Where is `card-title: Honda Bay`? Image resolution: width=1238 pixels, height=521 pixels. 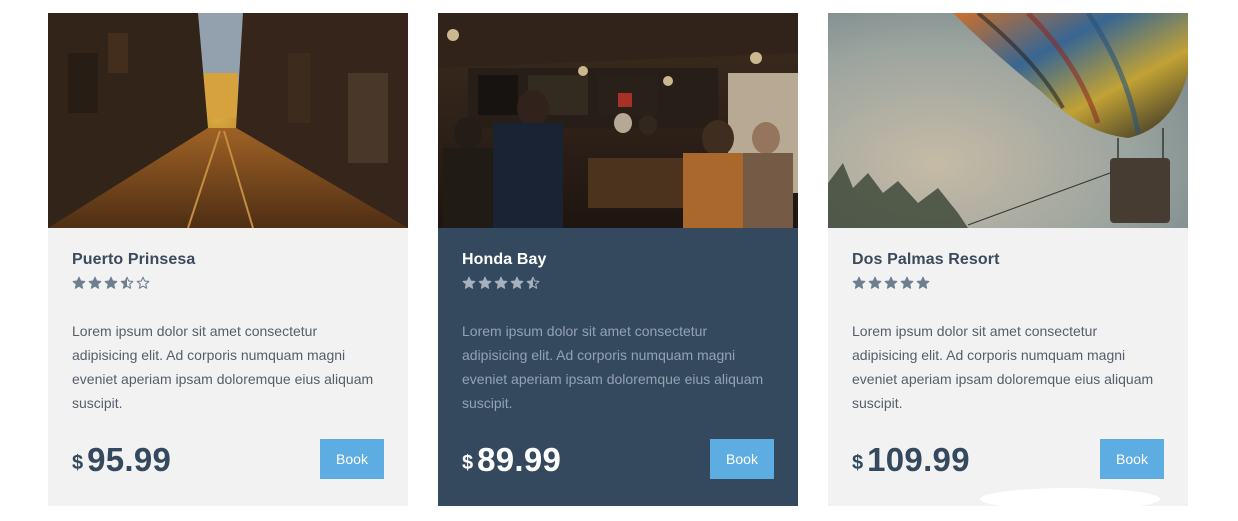
card-title: Honda Bay is located at coordinates (504, 259).